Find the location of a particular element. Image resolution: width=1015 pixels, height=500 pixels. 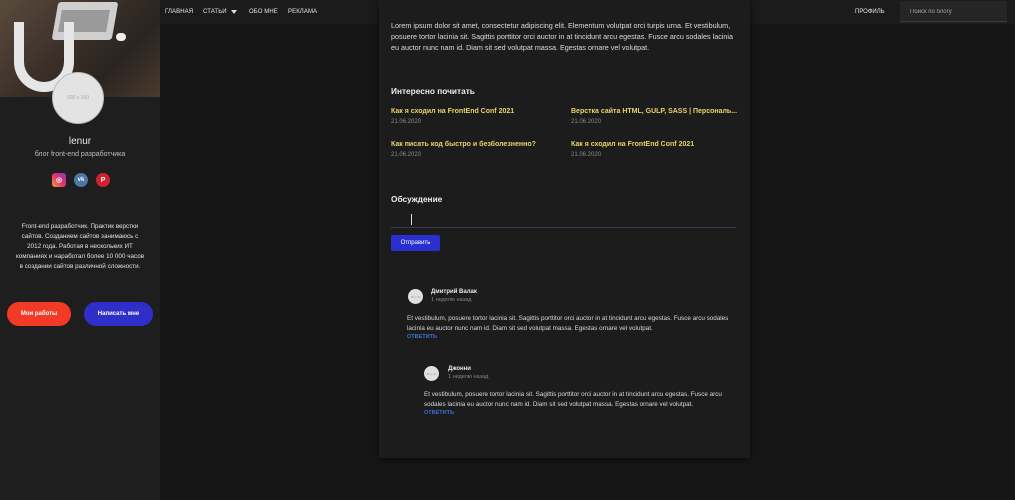

avatar: 100 x 100 is located at coordinates (78, 98).